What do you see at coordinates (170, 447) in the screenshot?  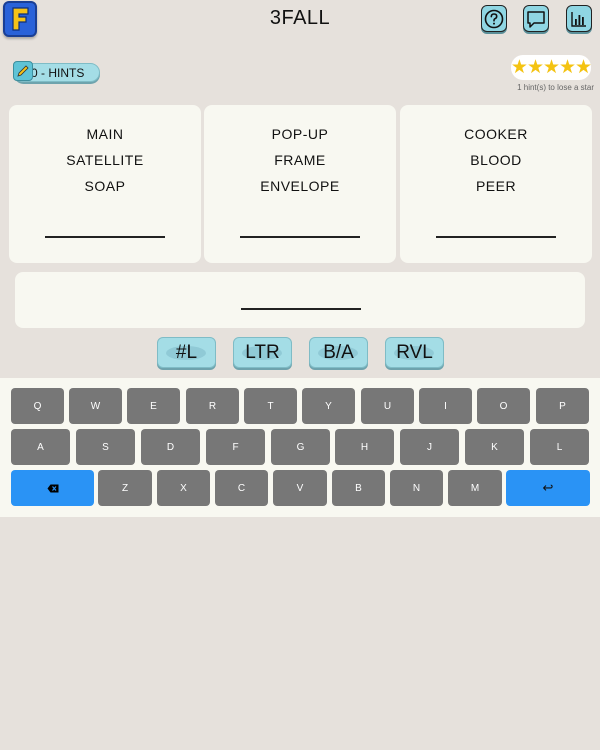 I see `key-d: D` at bounding box center [170, 447].